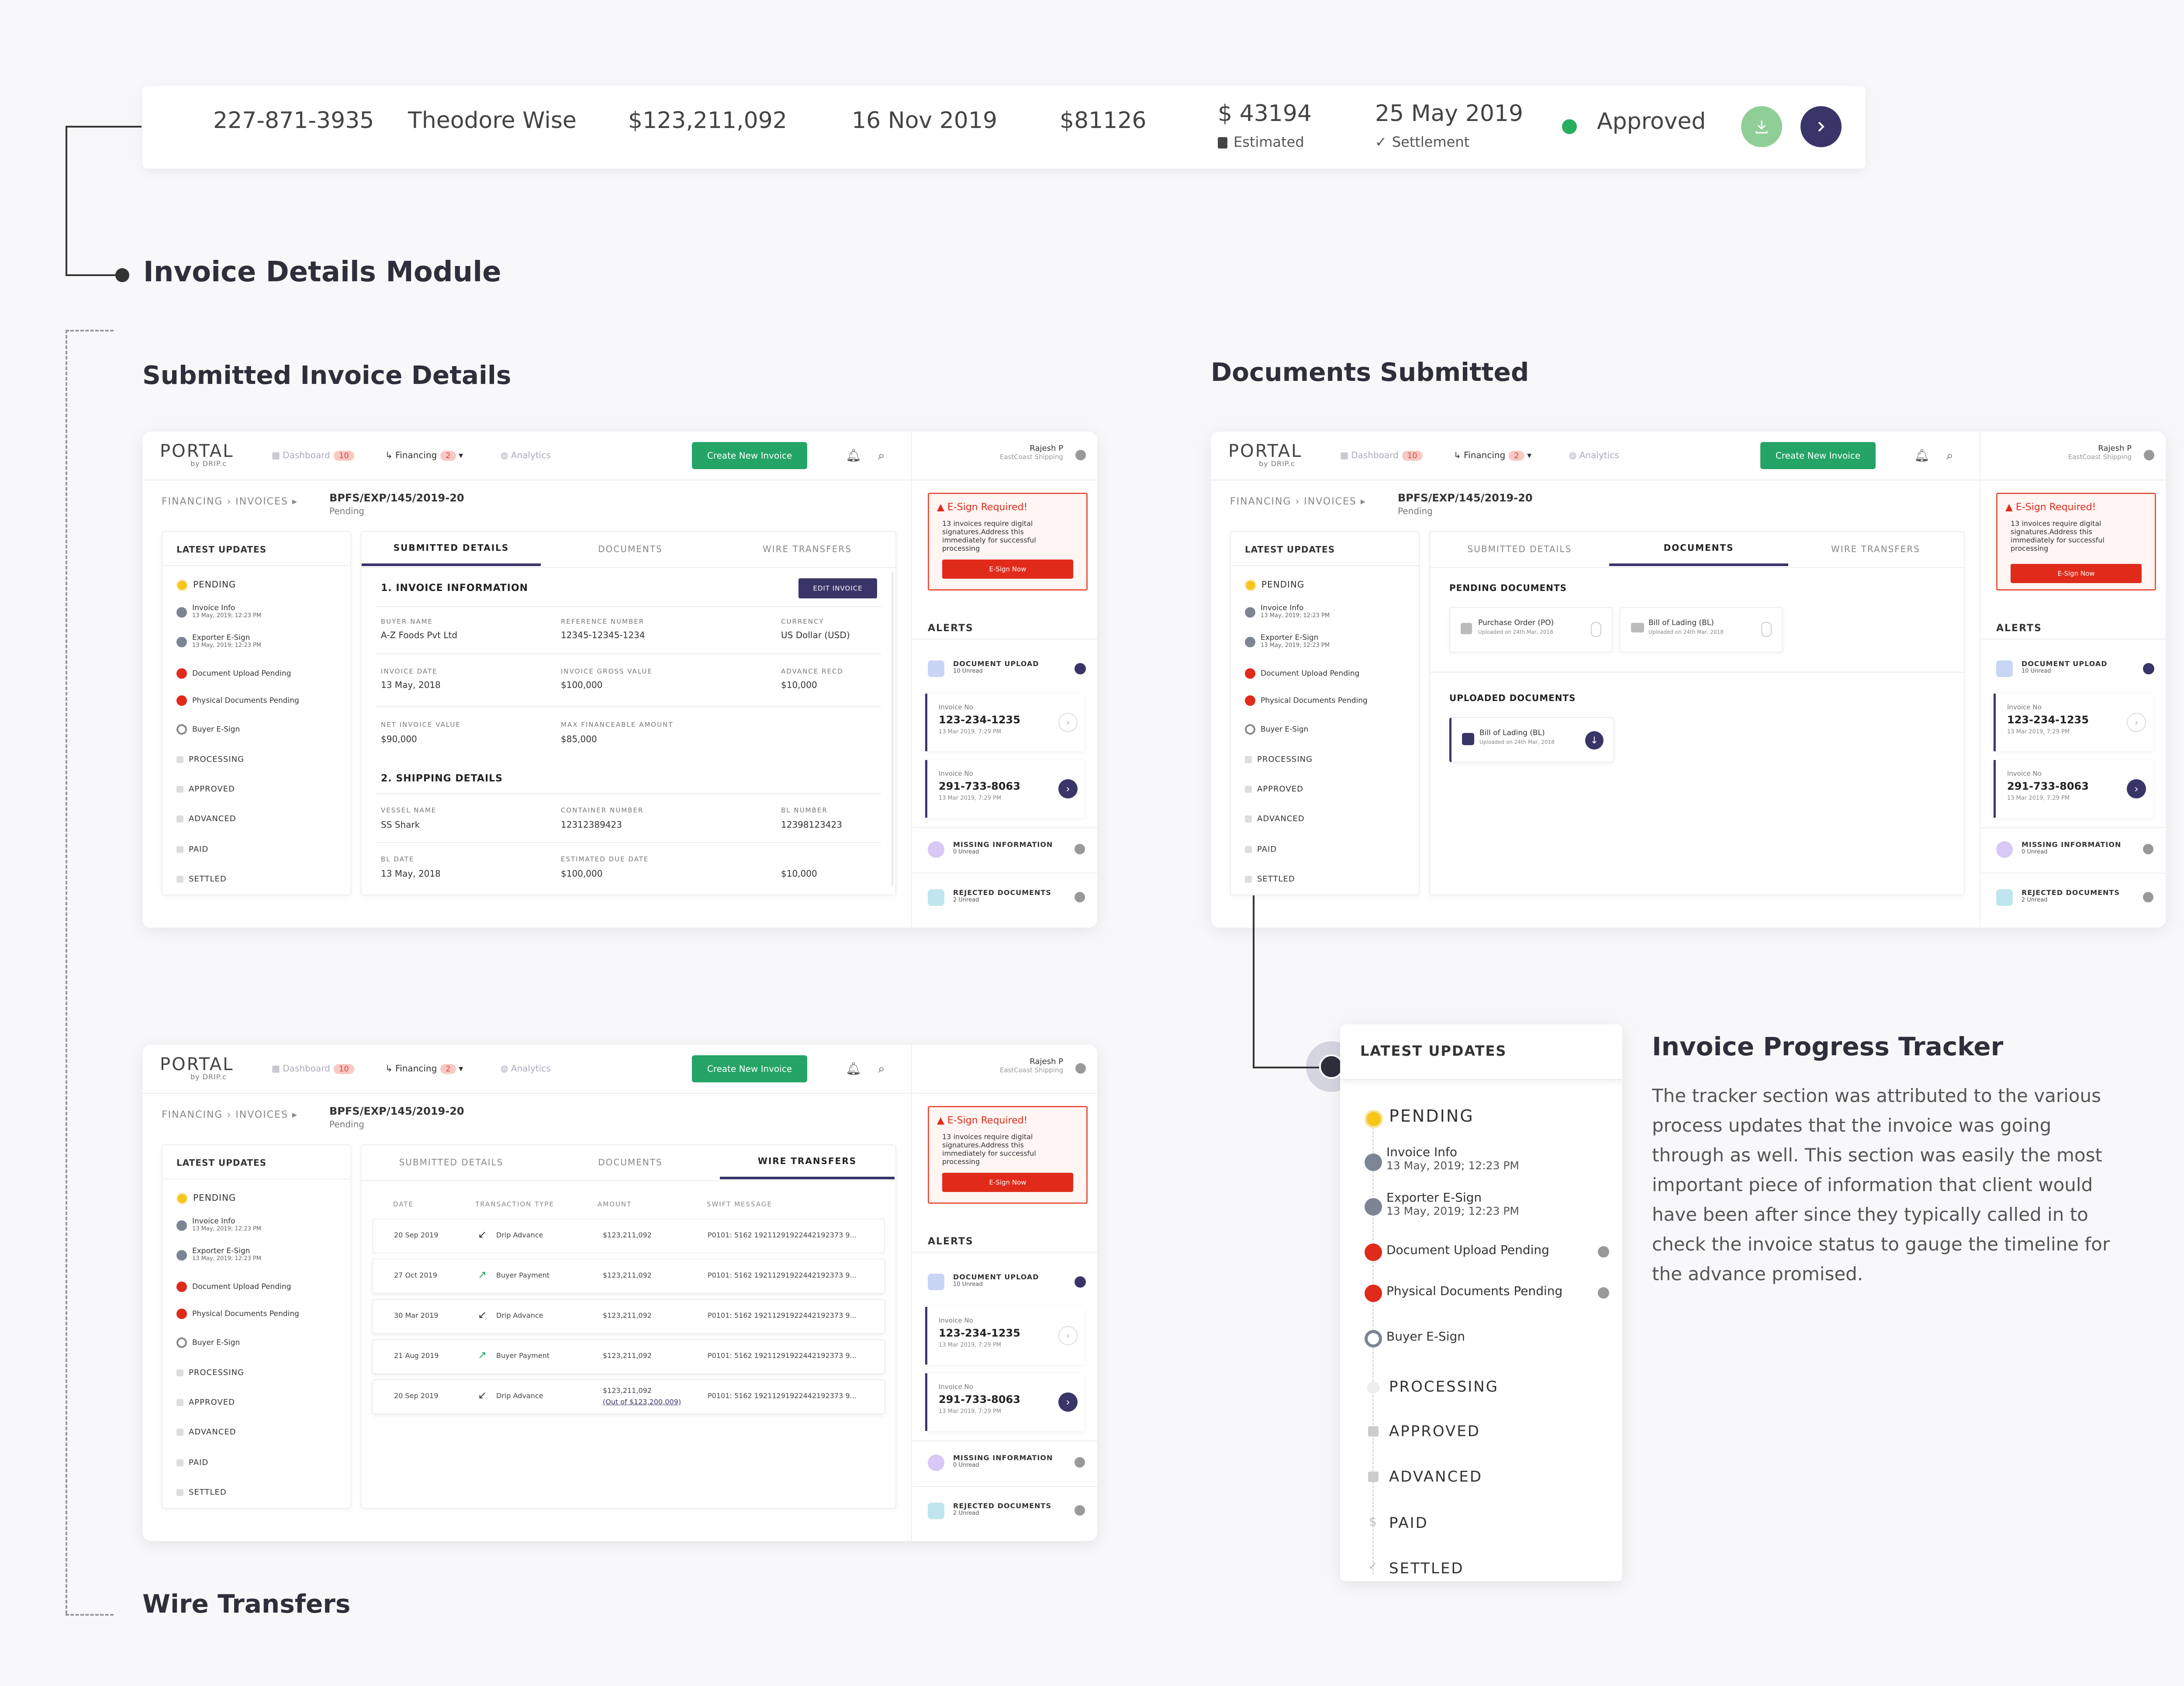 The height and width of the screenshot is (1686, 2184). Describe the element at coordinates (1594, 740) in the screenshot. I see `download-icon: ↓` at that location.